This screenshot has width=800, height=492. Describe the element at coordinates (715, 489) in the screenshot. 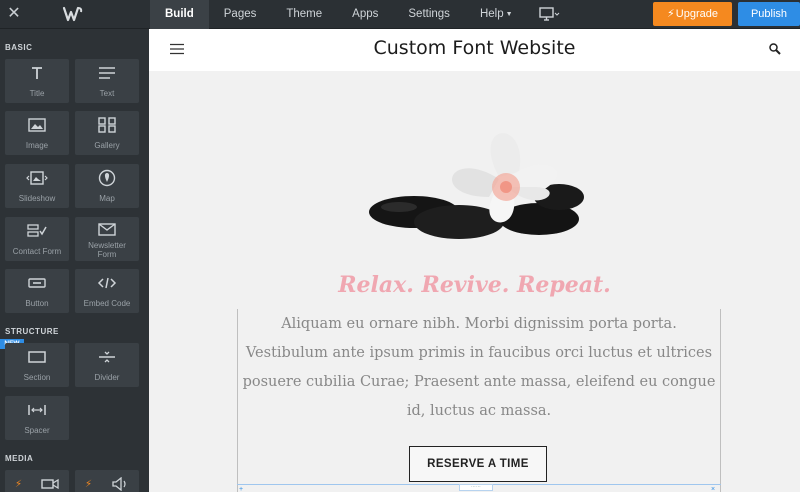

I see `close-icon: ×` at that location.